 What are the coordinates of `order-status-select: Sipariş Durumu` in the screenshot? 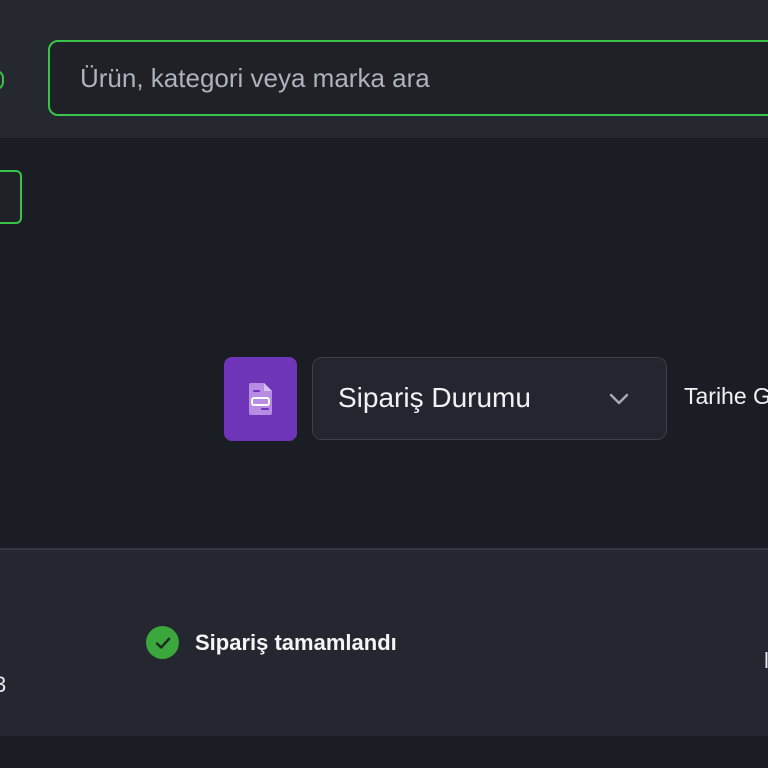 It's located at (489, 398).